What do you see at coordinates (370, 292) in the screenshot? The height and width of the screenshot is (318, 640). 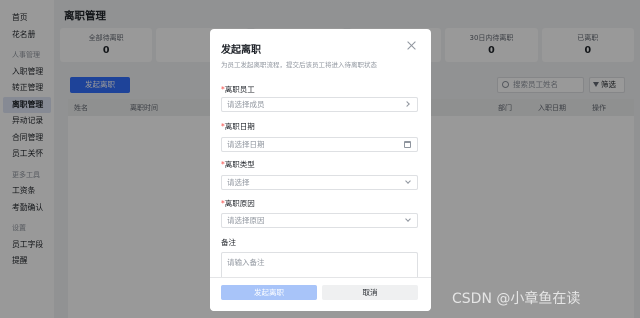 I see `cancel-button: 取消` at bounding box center [370, 292].